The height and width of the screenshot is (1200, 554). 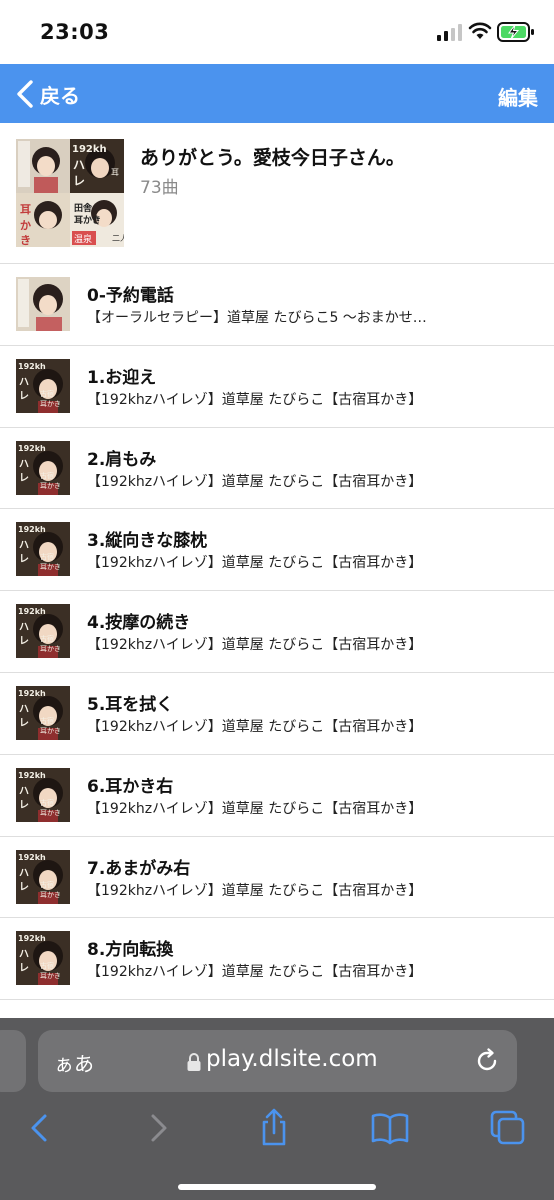 I want to click on album-header: 192kh ハ レ 耳 耳 か き 田舎 耳かき 温泉 二人, so click(x=277, y=193).